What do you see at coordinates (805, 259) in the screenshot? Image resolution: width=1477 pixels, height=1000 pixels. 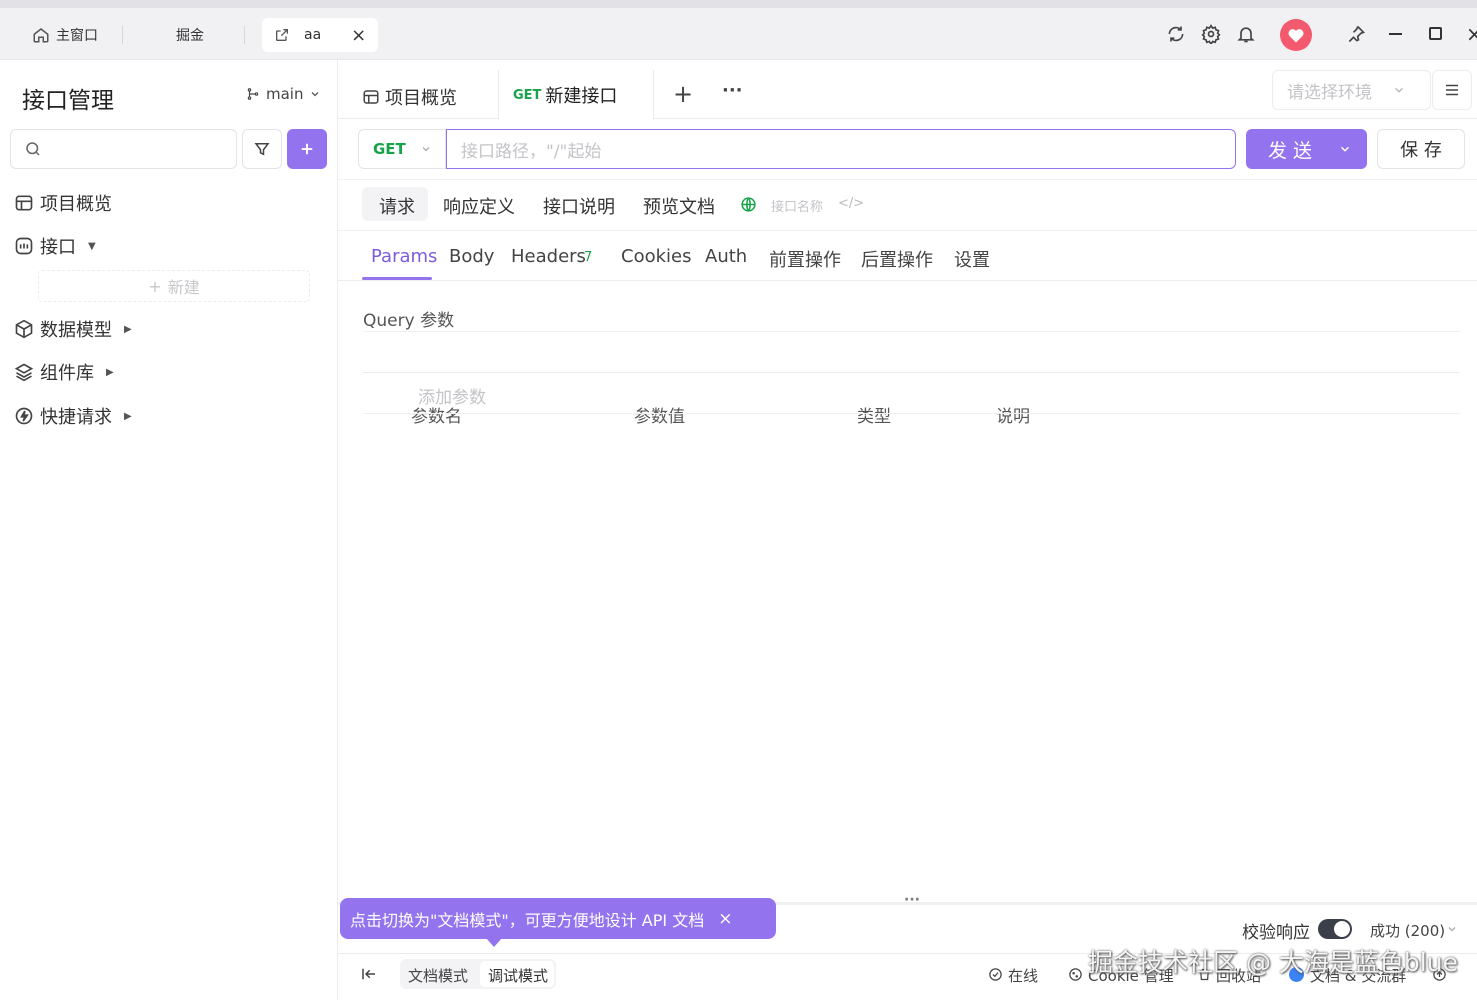 I see `param-tab-pre-ops: 前置操作` at bounding box center [805, 259].